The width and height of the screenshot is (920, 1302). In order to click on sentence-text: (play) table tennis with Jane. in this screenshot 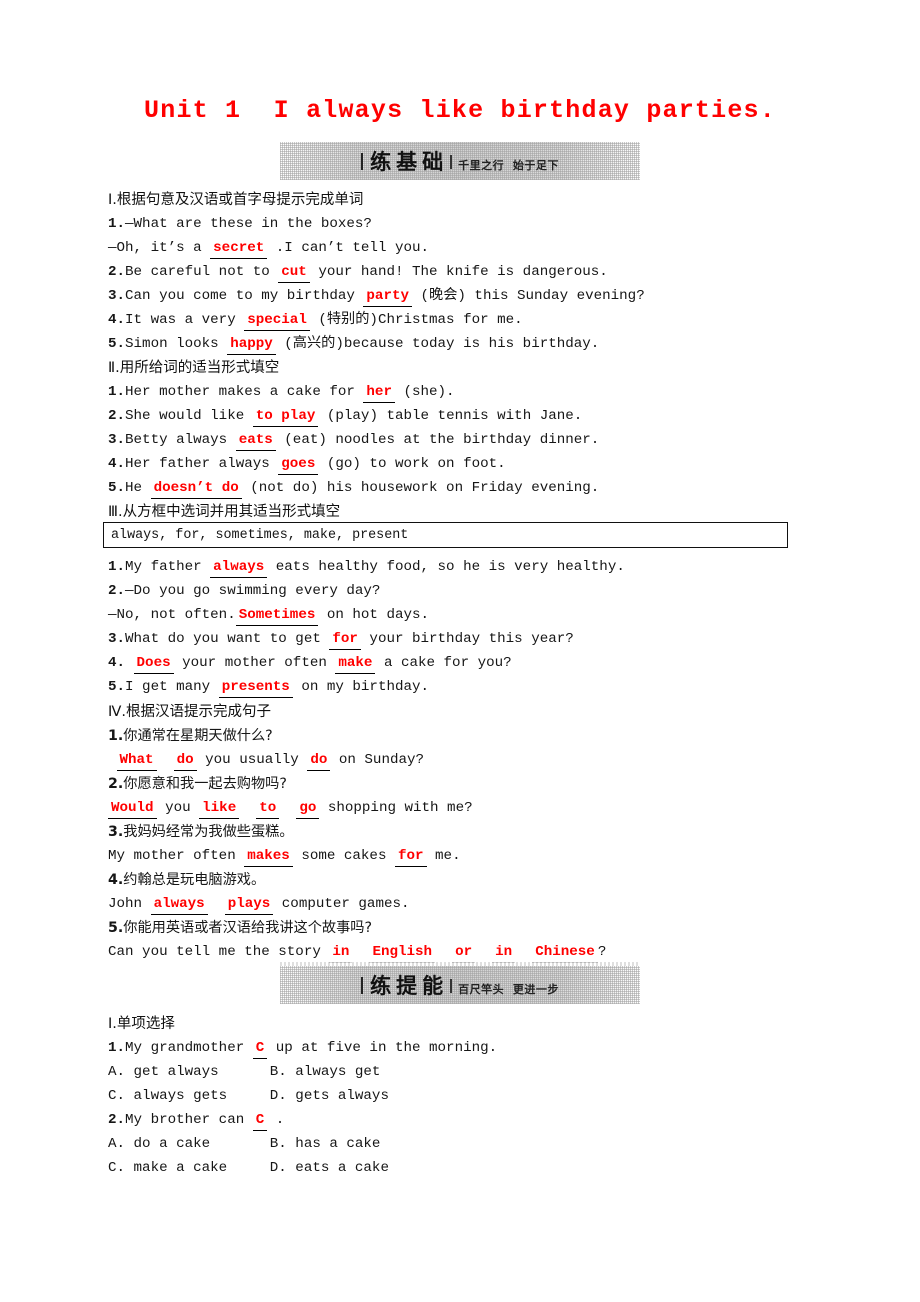, I will do `click(450, 416)`.